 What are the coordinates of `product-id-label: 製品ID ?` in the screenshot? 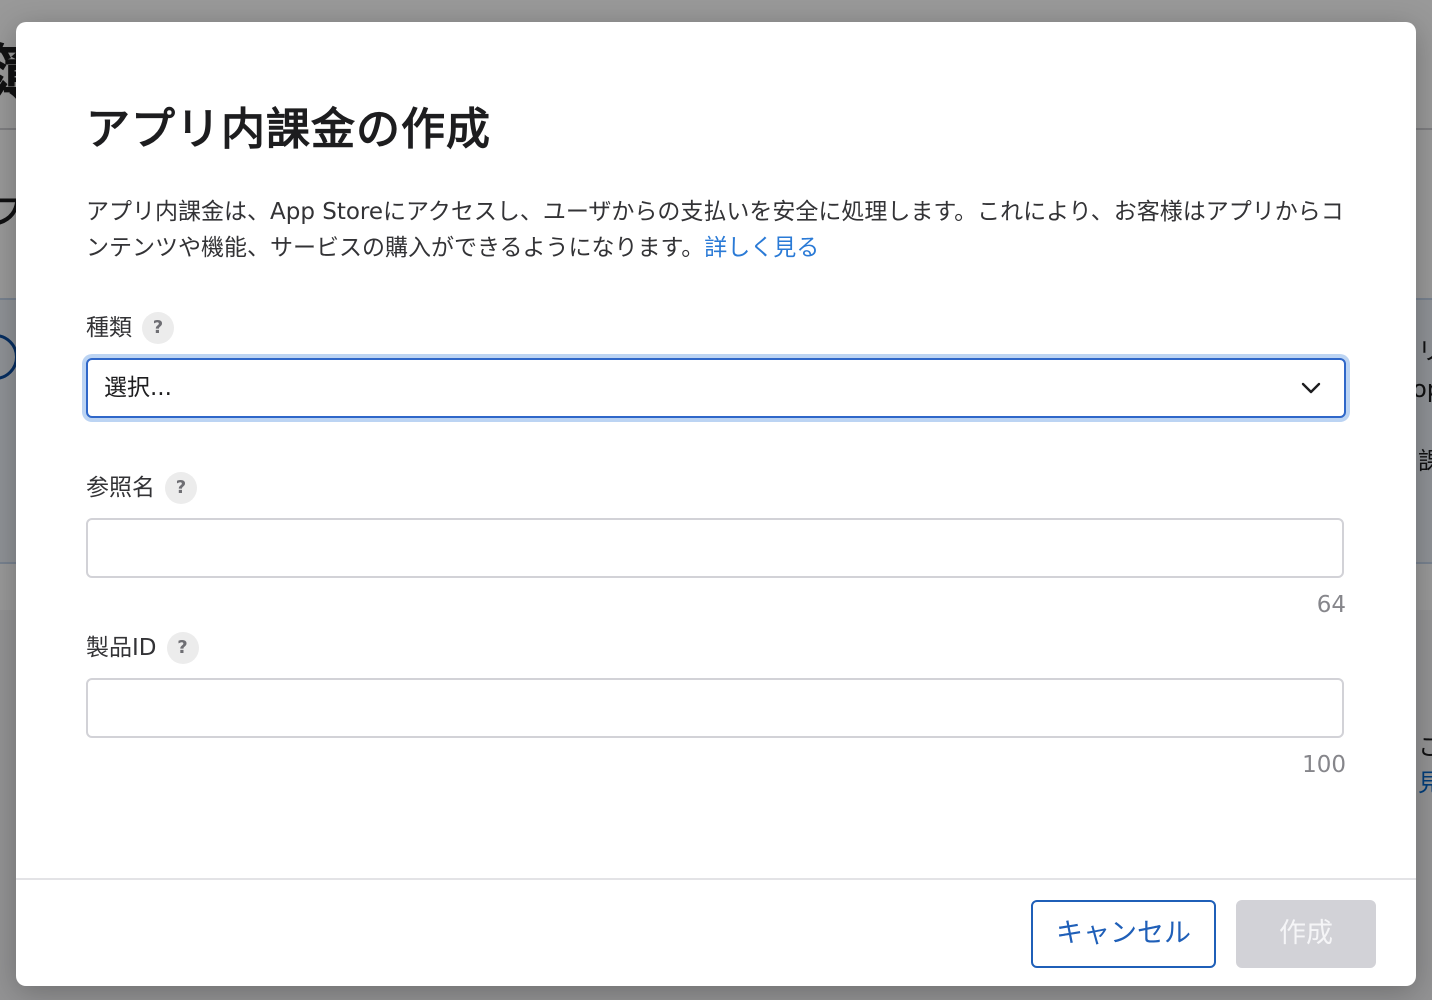 It's located at (142, 648).